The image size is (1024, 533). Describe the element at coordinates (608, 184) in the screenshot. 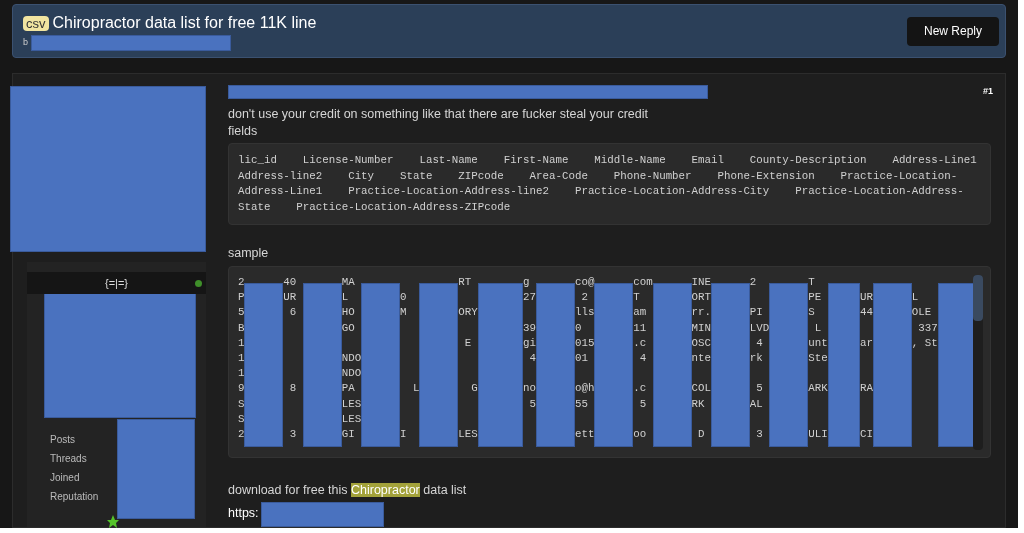

I see `fields-code: lic_id License-Number Last-Name First-Name Middle-Name Email County-Description Address-Line1 Address-line2 City State ZIPcode Area-Code Phone-Number Phone-Extension Practice-Location-Address-Line1 Practice-Location-Address-line2 Practice-Location-Address-City Practice-Location-Address-State Practice-Location-Address-ZIPcode` at that location.